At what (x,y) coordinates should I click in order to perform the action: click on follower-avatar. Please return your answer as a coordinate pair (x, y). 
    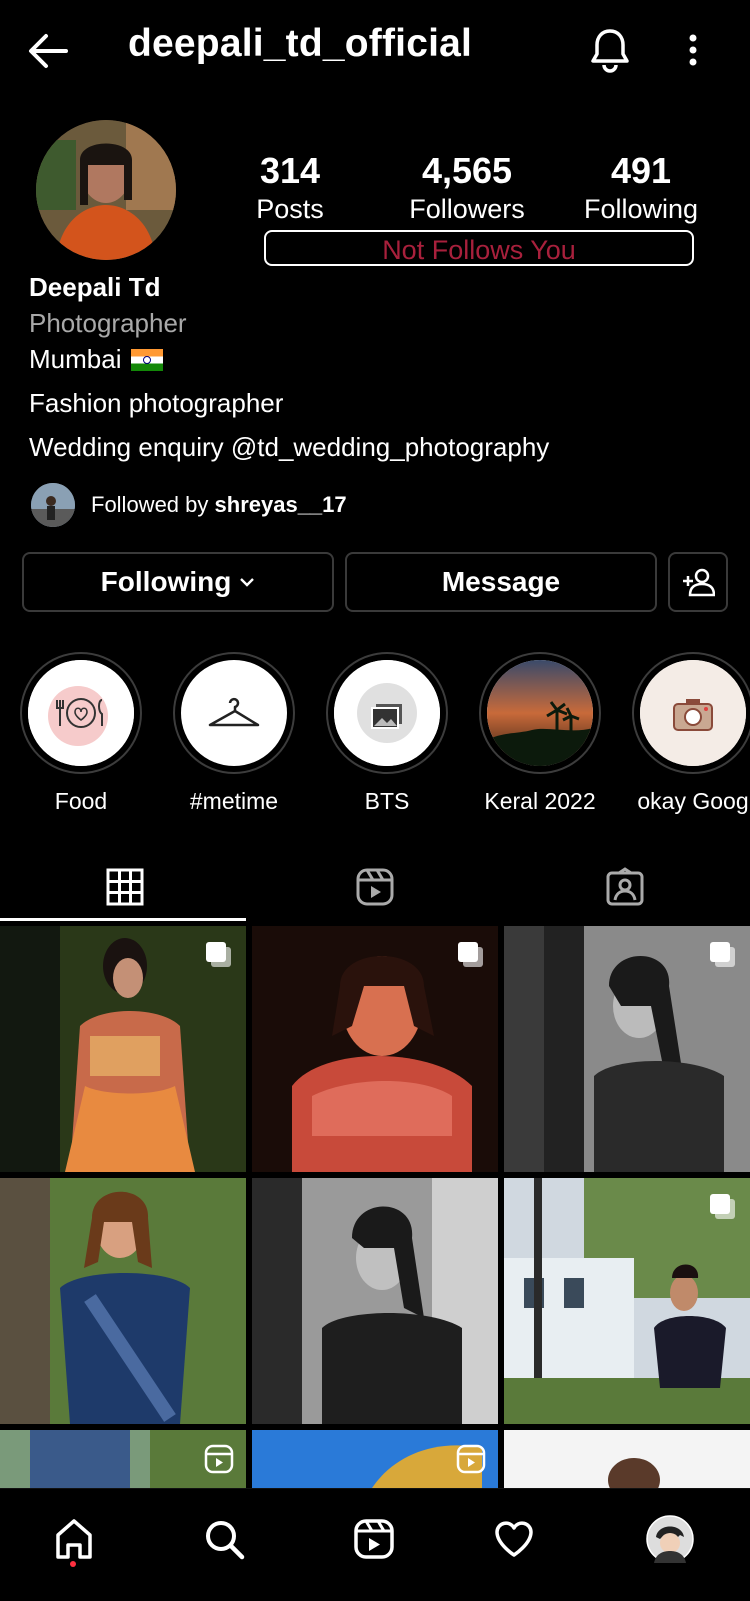
    Looking at the image, I should click on (53, 505).